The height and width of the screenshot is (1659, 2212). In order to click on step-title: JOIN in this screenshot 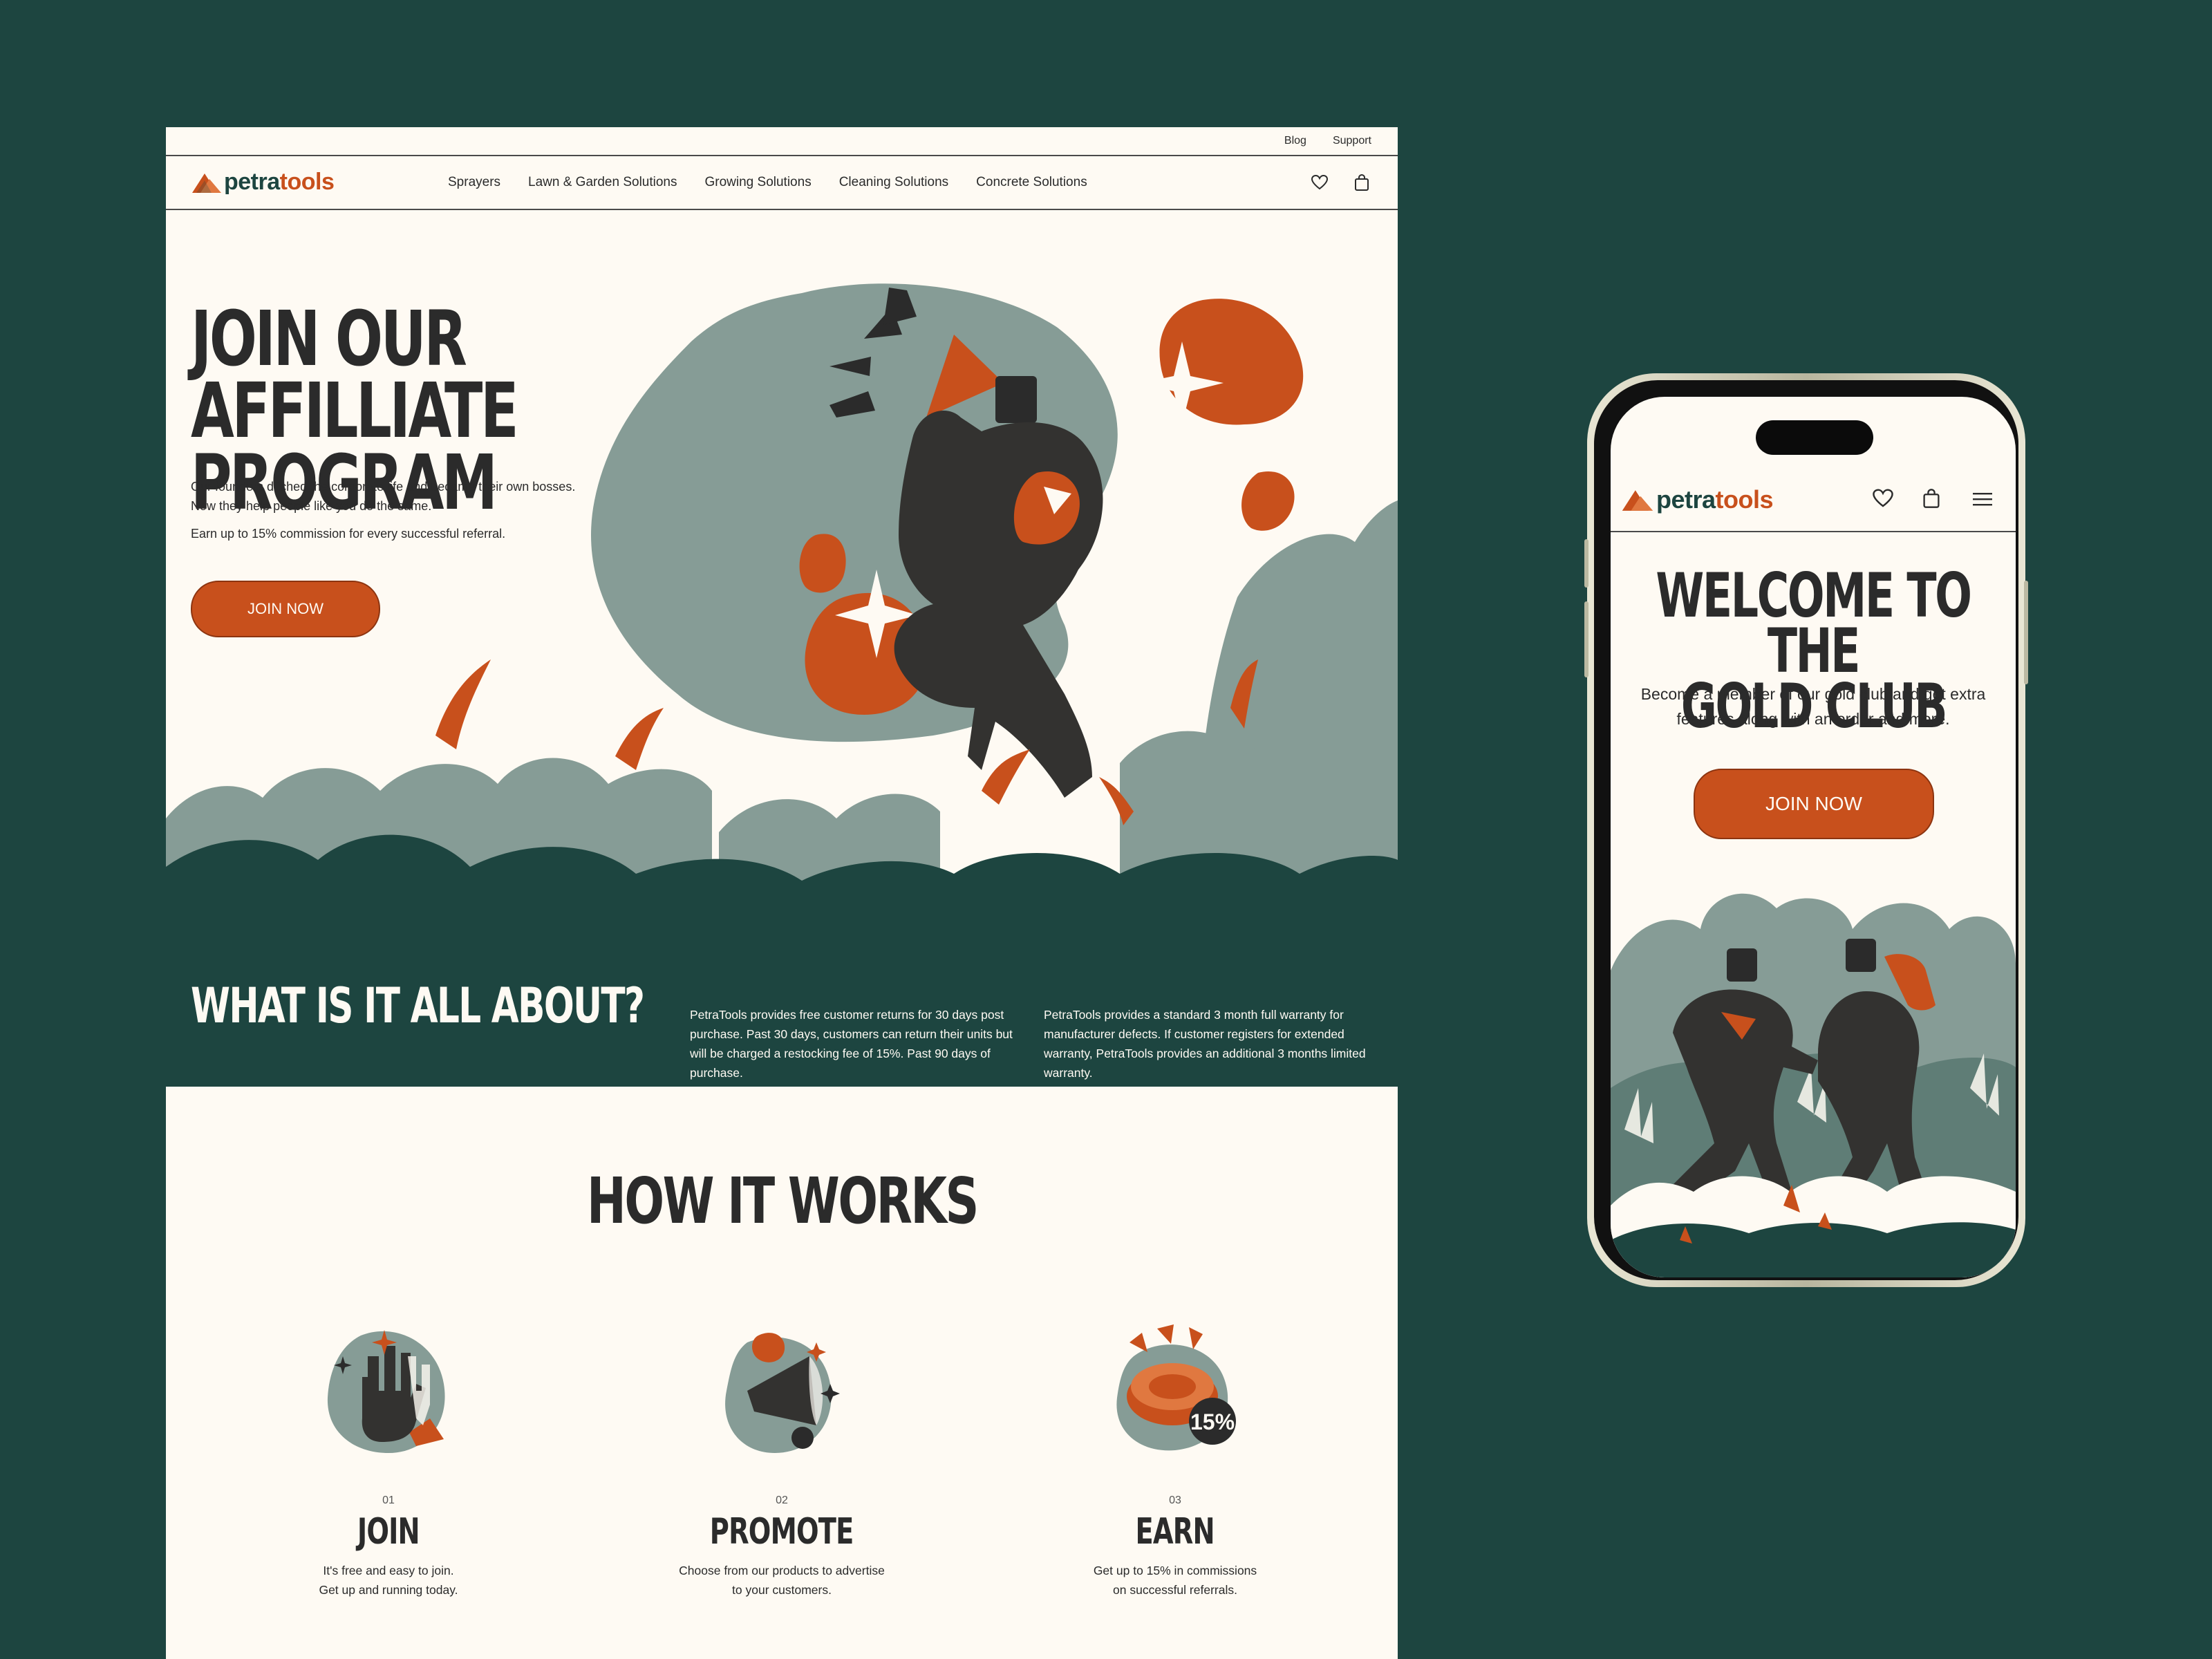, I will do `click(388, 1532)`.